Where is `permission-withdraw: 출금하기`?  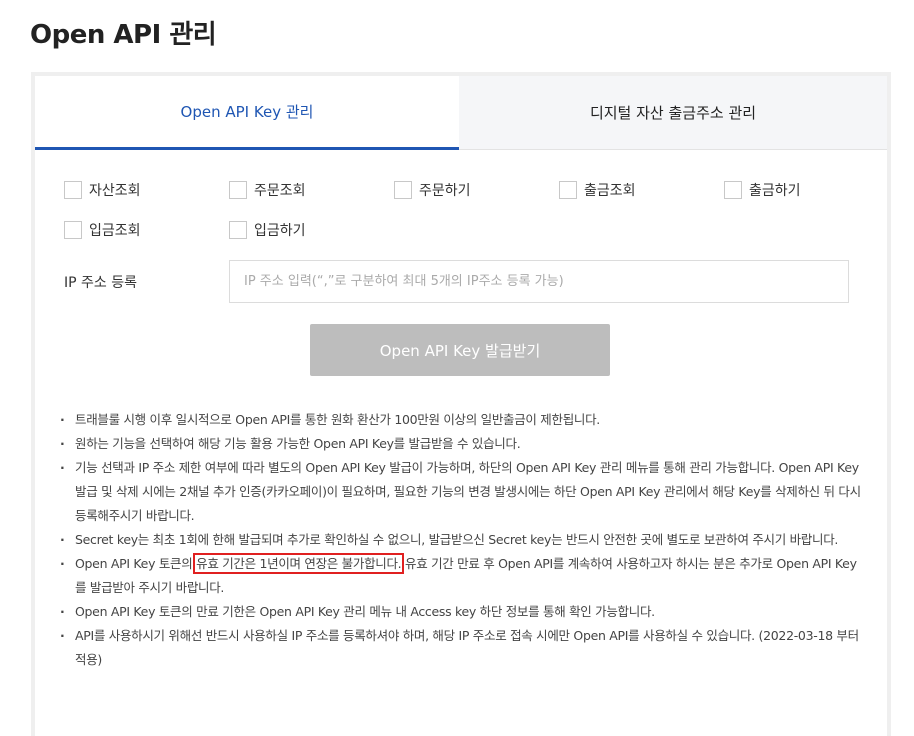
permission-withdraw: 출금하기 is located at coordinates (762, 190).